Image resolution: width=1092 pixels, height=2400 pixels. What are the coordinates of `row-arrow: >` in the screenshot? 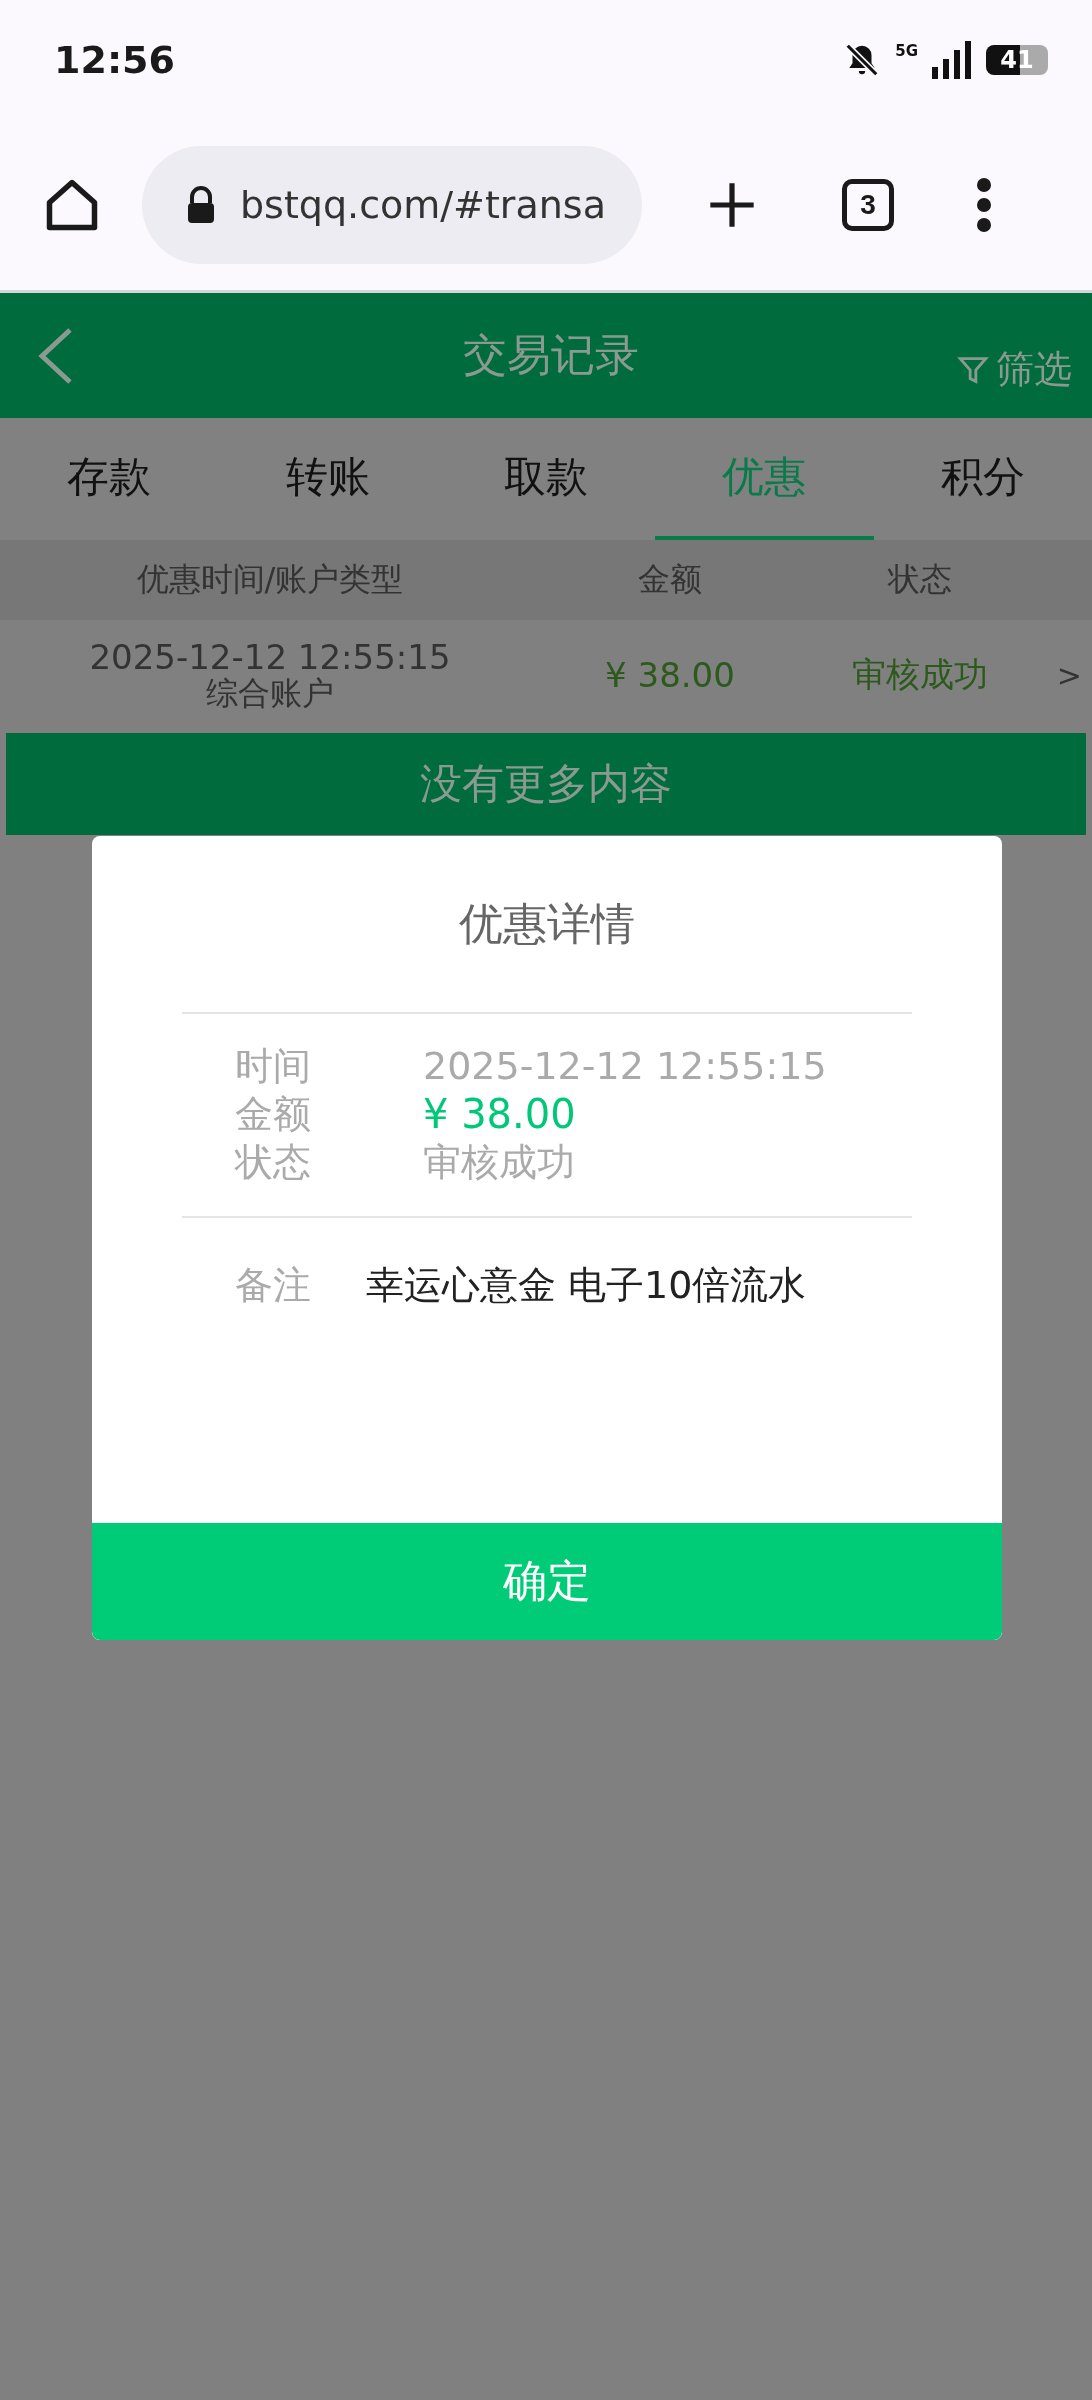 It's located at (1066, 675).